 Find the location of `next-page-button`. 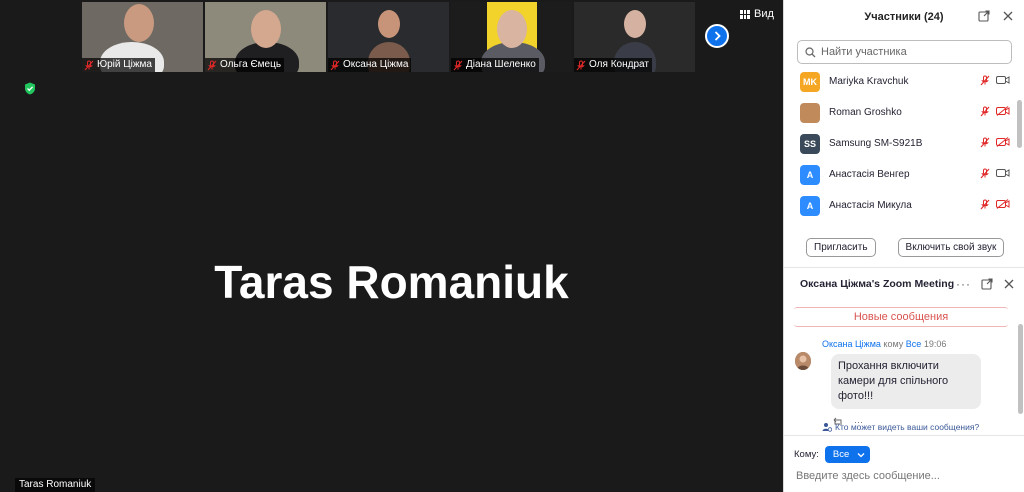

next-page-button is located at coordinates (717, 36).